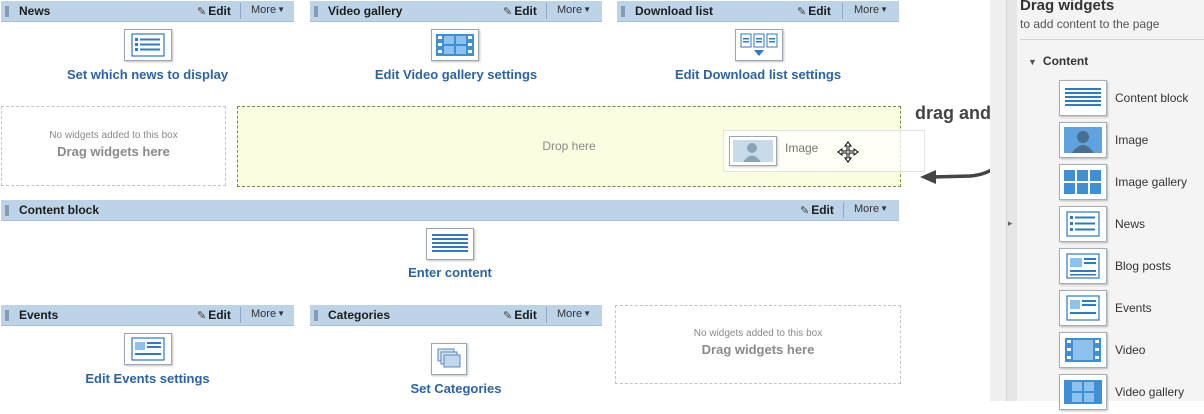 The height and width of the screenshot is (414, 1204). What do you see at coordinates (147, 378) in the screenshot?
I see `edit-events-link: Edit Events settings` at bounding box center [147, 378].